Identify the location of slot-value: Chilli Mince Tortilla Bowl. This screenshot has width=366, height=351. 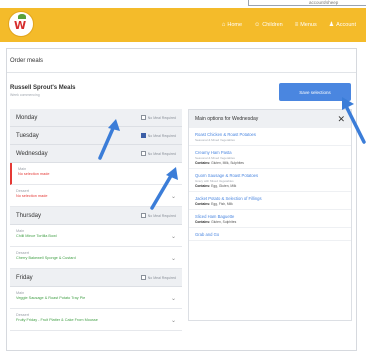
(36, 236).